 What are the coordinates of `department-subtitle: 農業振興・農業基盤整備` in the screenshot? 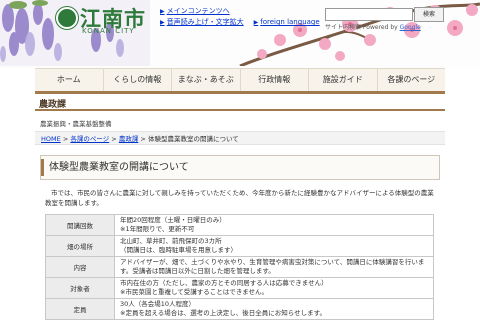 It's located at (76, 124).